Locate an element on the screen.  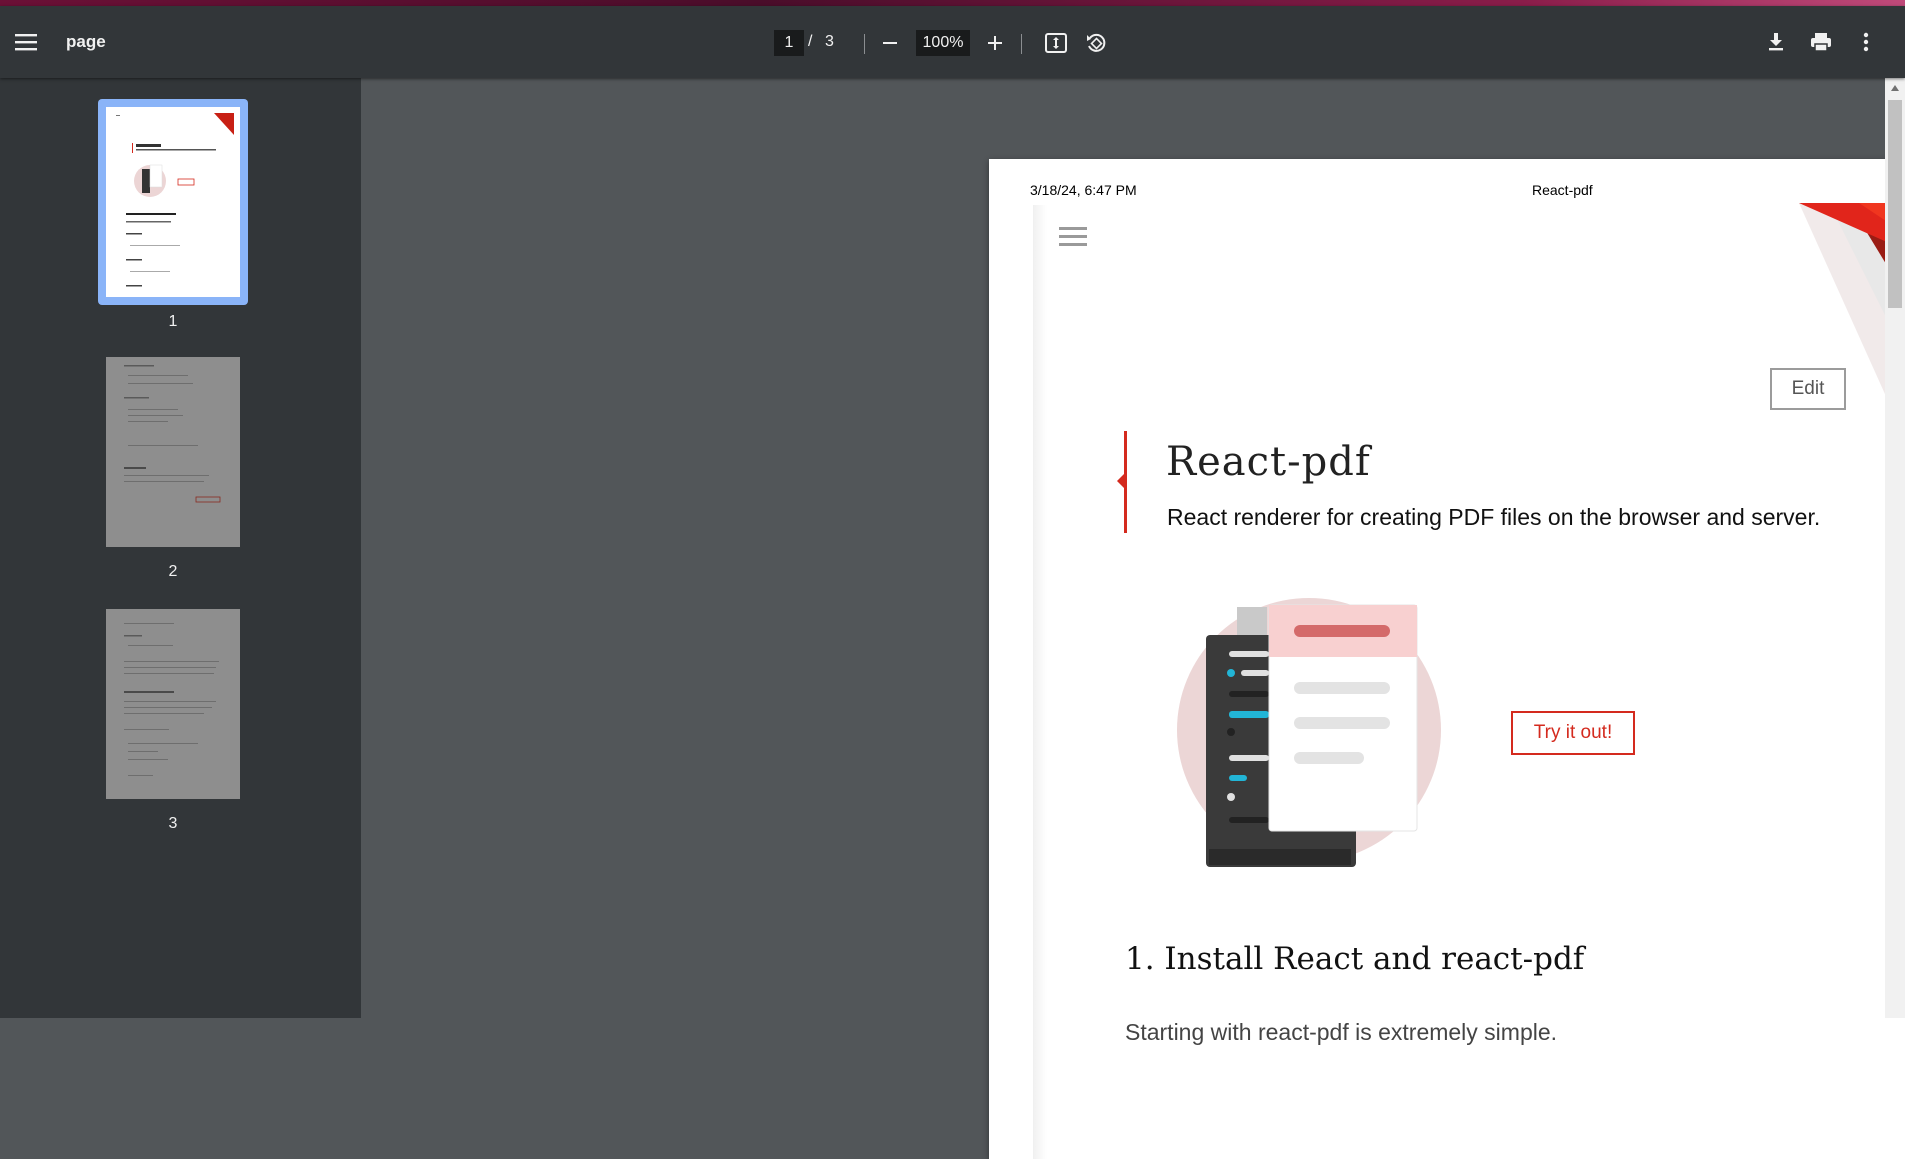
pdf-toolbar: page / 3 is located at coordinates (952, 42).